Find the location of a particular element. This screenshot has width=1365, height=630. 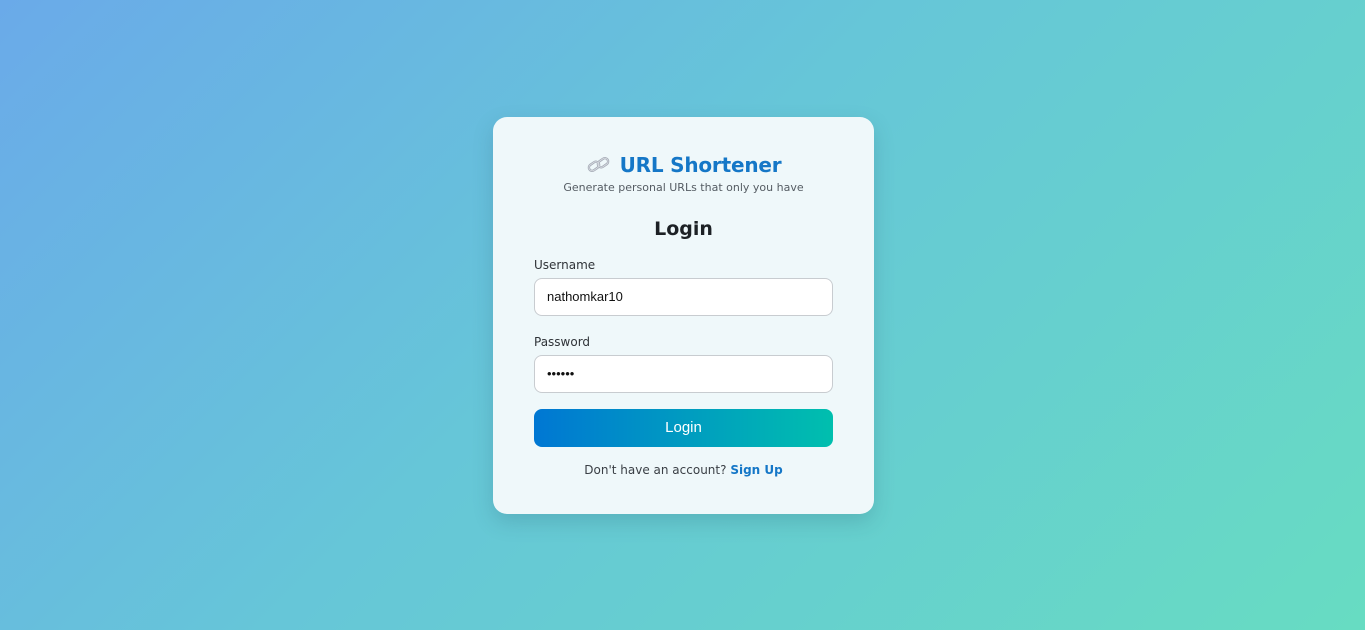

login-button: Login is located at coordinates (683, 428).